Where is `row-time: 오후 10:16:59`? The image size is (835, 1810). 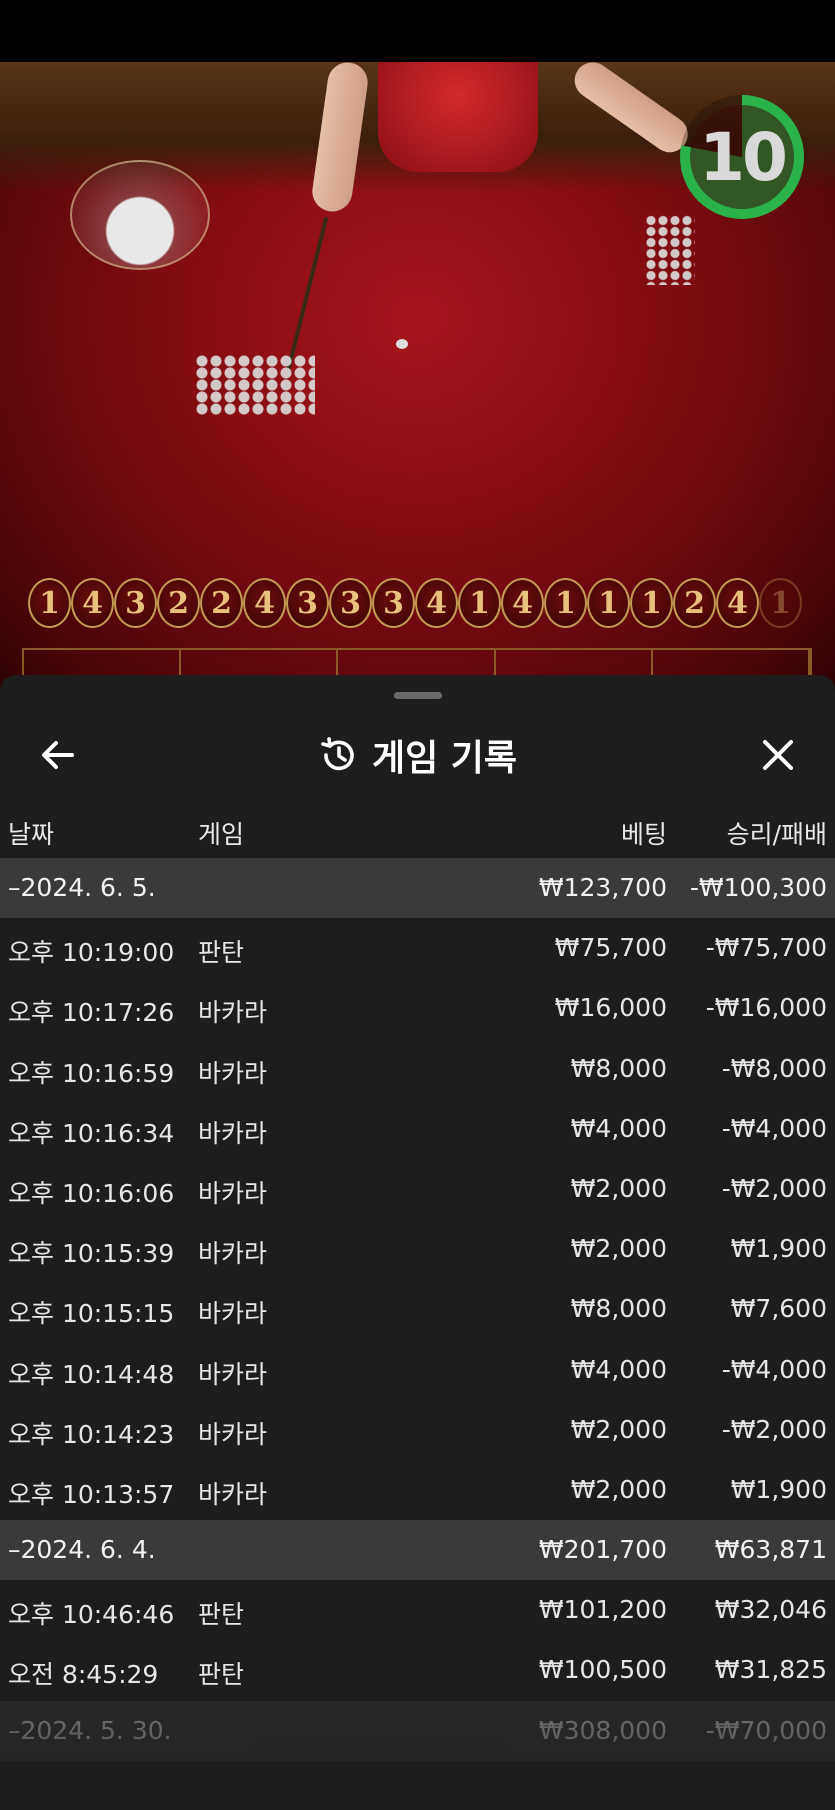
row-time: 오후 10:16:59 is located at coordinates (91, 1073).